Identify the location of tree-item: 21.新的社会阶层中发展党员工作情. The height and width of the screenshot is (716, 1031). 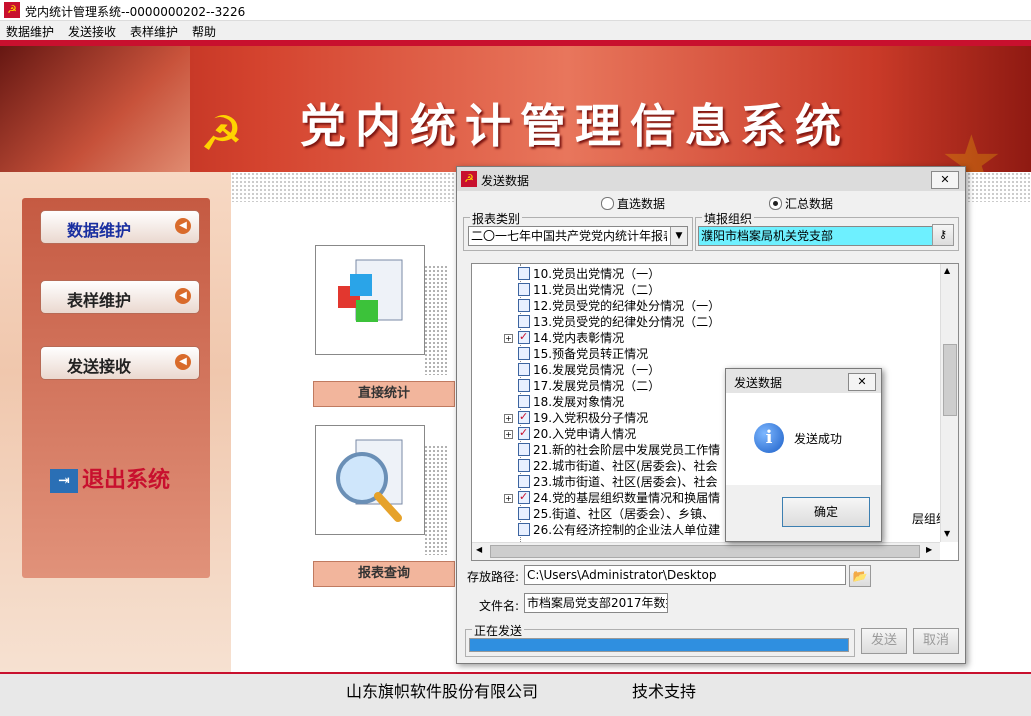
(619, 450).